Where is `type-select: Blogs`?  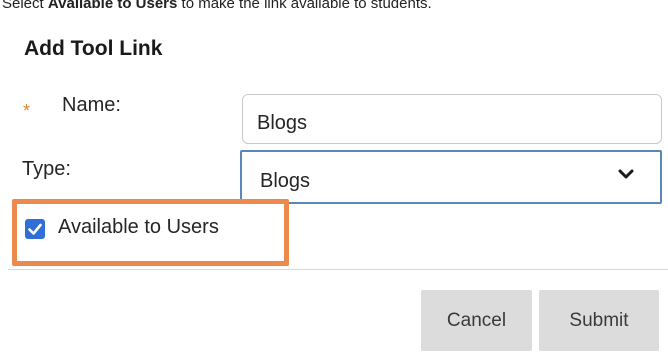
type-select: Blogs is located at coordinates (451, 177).